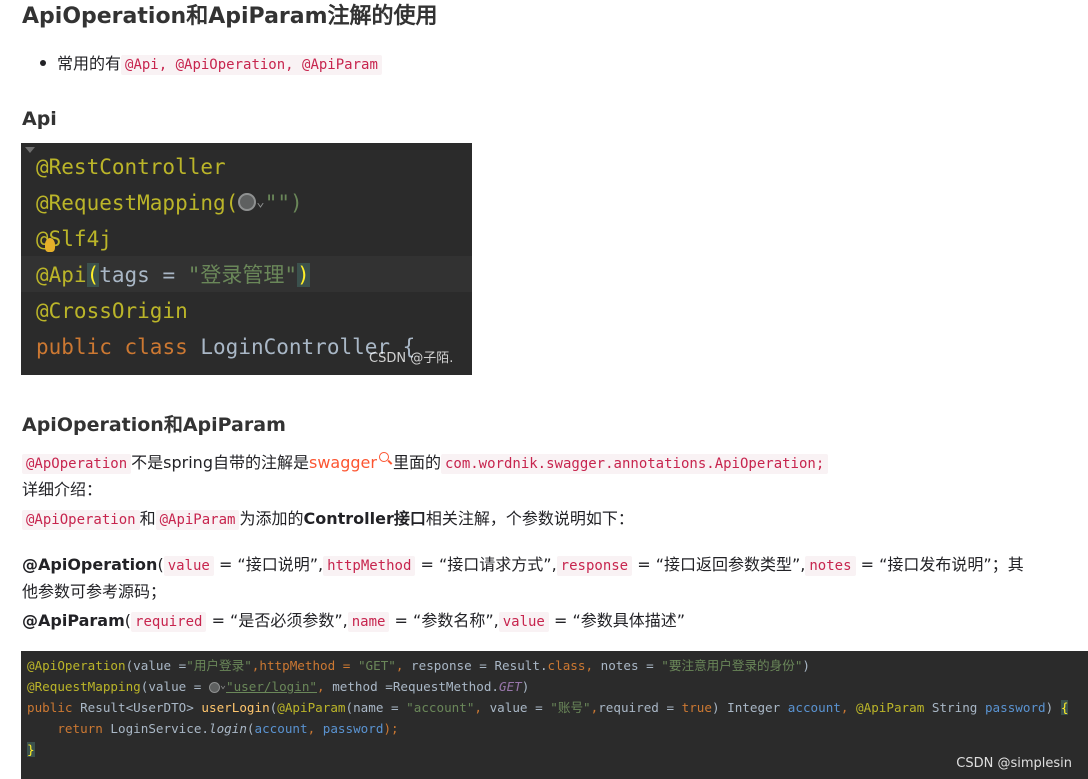  Describe the element at coordinates (173, 275) in the screenshot. I see `code-line: @Api(tags = "登录管理")` at that location.